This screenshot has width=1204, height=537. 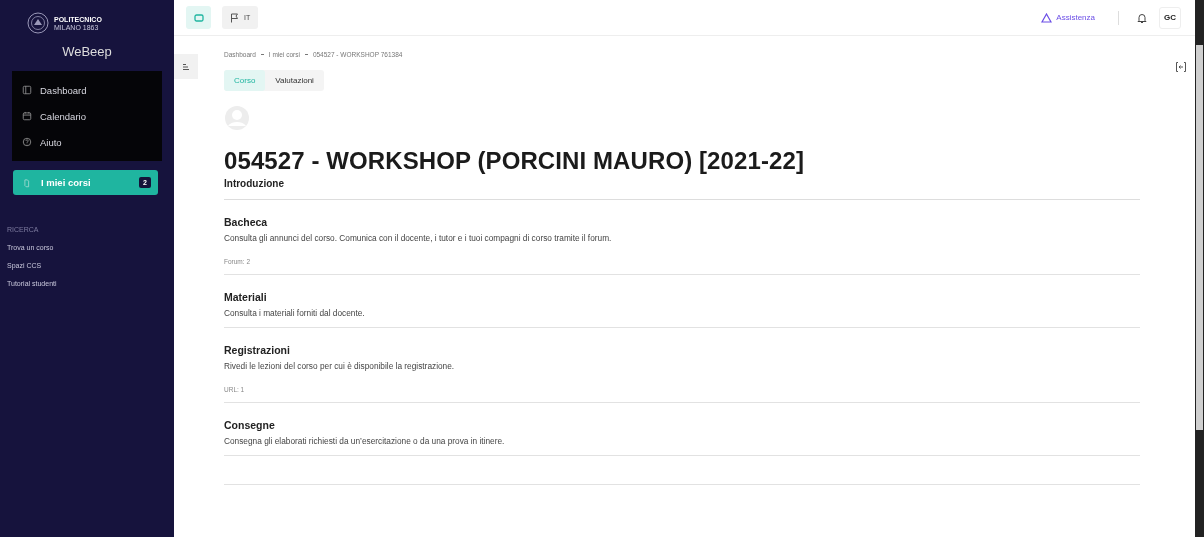 I want to click on nav-item: Calendario, so click(x=87, y=116).